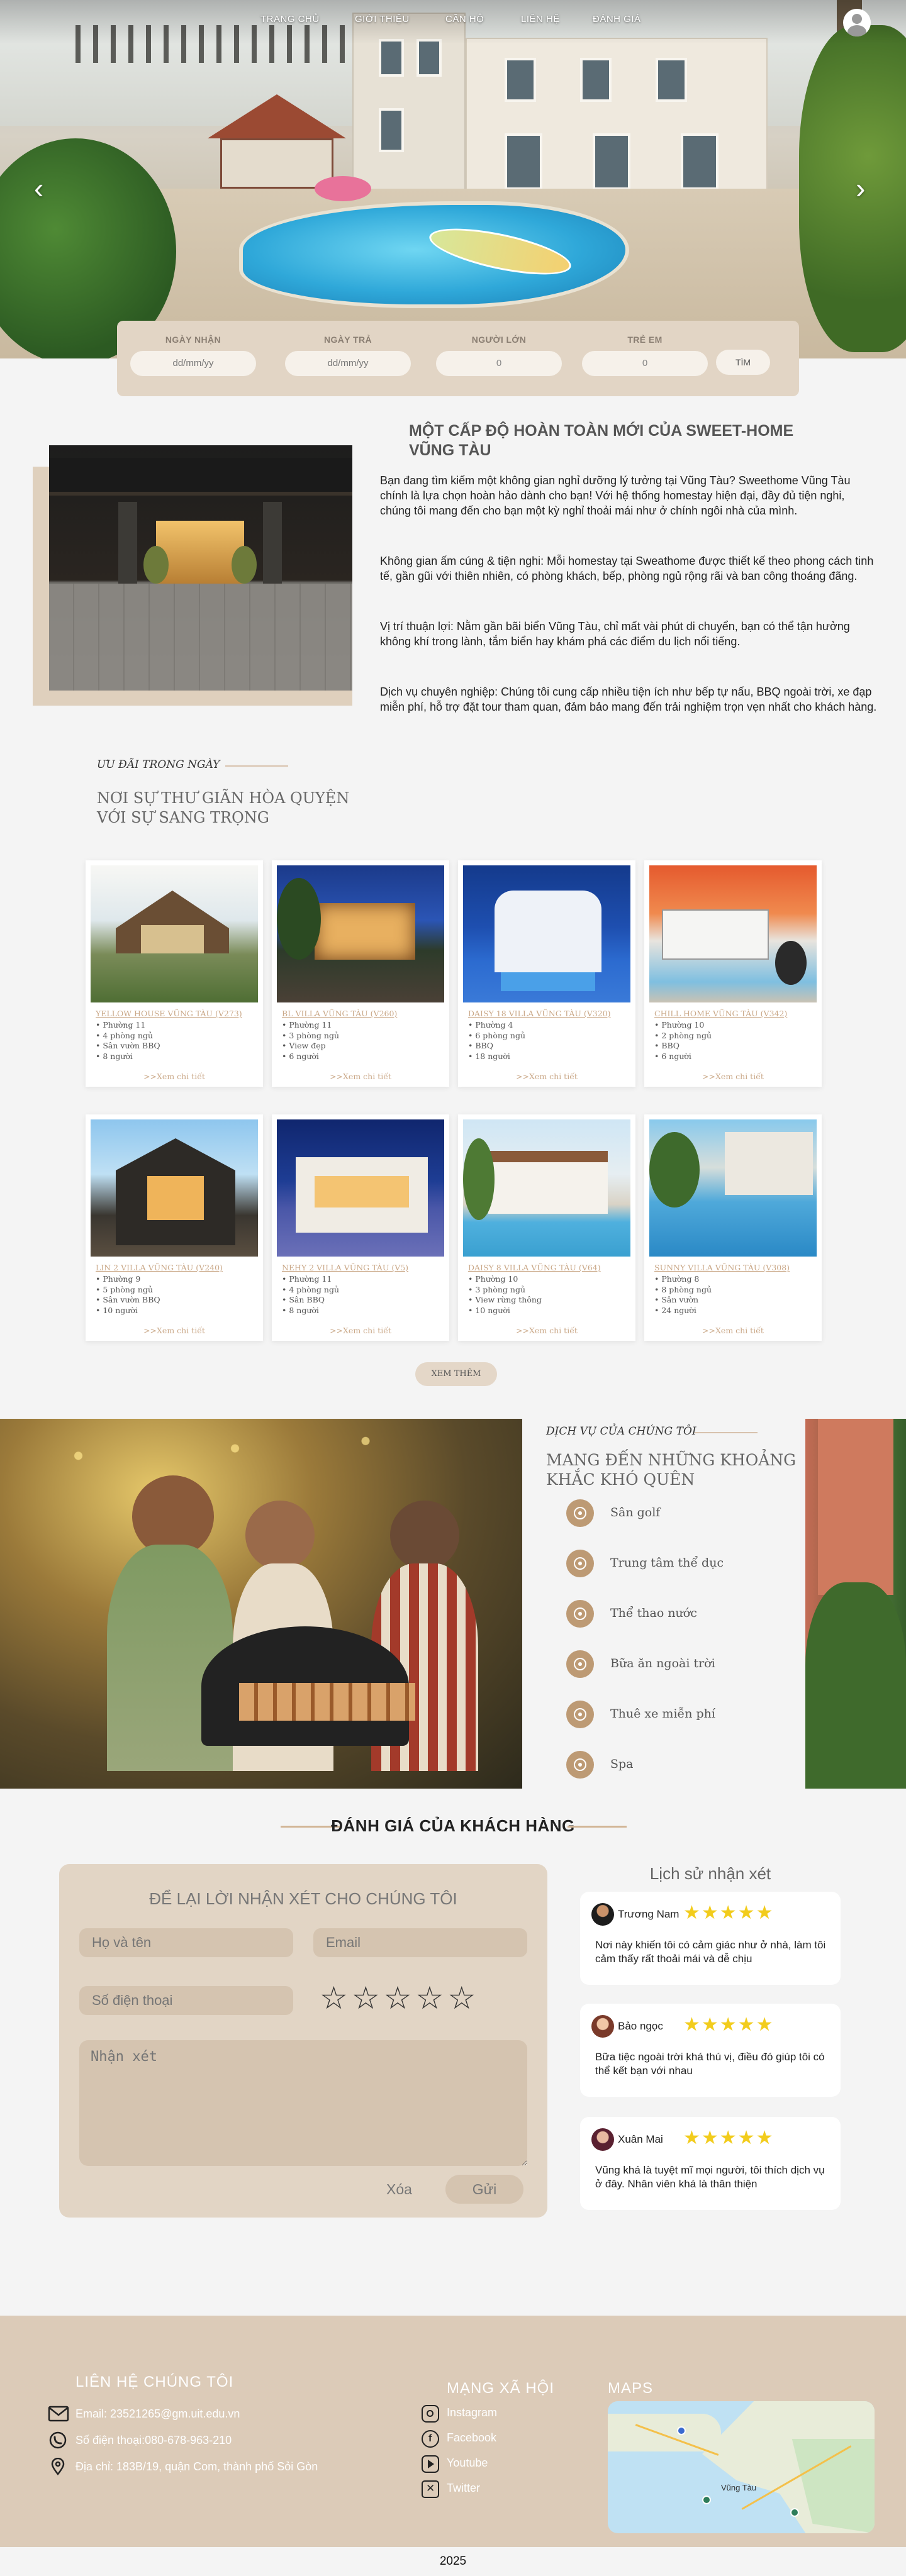  What do you see at coordinates (671, 1470) in the screenshot?
I see `services-heading: MANG ĐẾN NHỮNG KHOẢNG KHẮC KHÓ QUÊN` at bounding box center [671, 1470].